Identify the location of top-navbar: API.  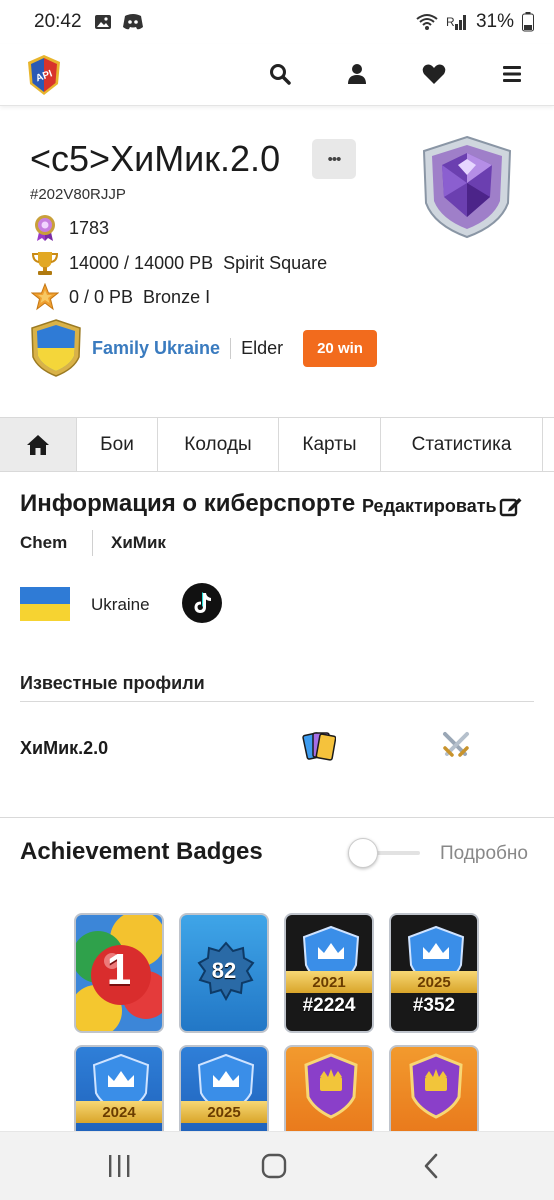
(277, 75).